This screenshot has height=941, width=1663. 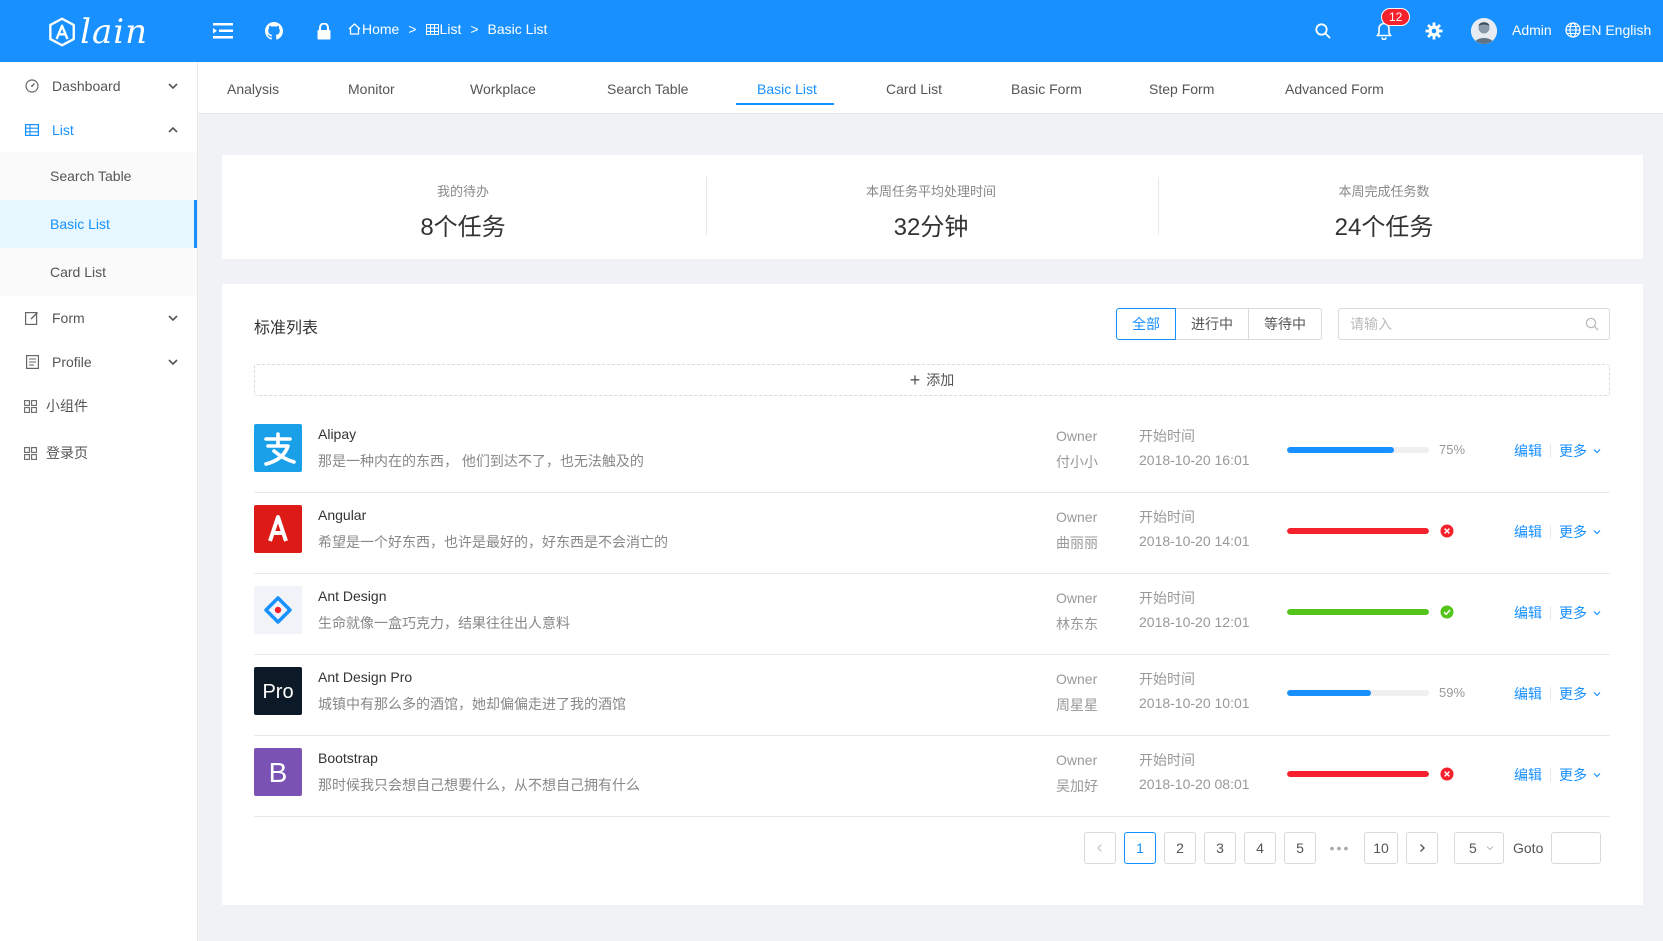 What do you see at coordinates (444, 623) in the screenshot?
I see `item-description: 生命就像一盒巧克力，结果往往出人意料` at bounding box center [444, 623].